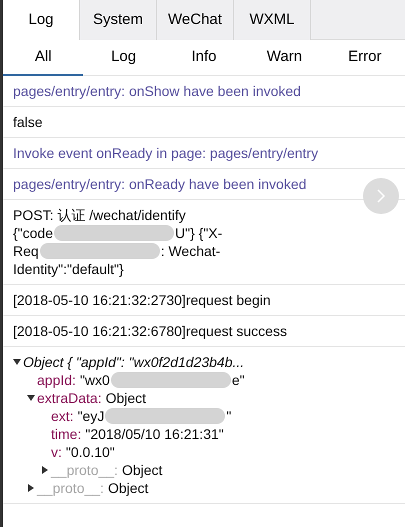 The height and width of the screenshot is (527, 405). I want to click on filter-tab: Warn, so click(284, 58).